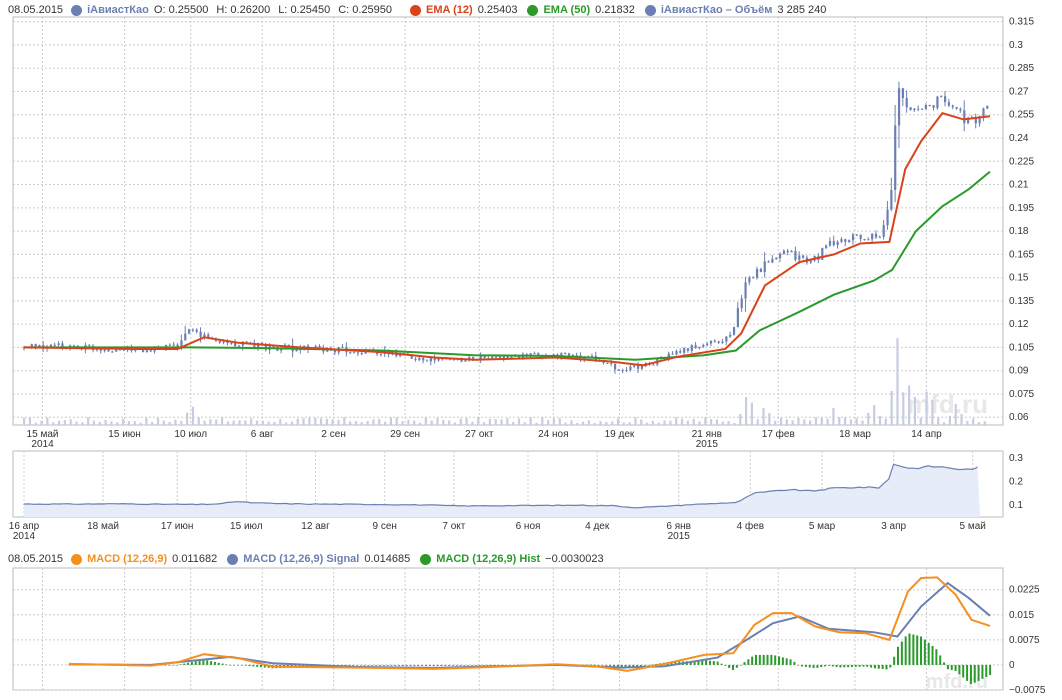  Describe the element at coordinates (103, 526) in the screenshot. I see `nav-x-tick-label: 18 май` at that location.